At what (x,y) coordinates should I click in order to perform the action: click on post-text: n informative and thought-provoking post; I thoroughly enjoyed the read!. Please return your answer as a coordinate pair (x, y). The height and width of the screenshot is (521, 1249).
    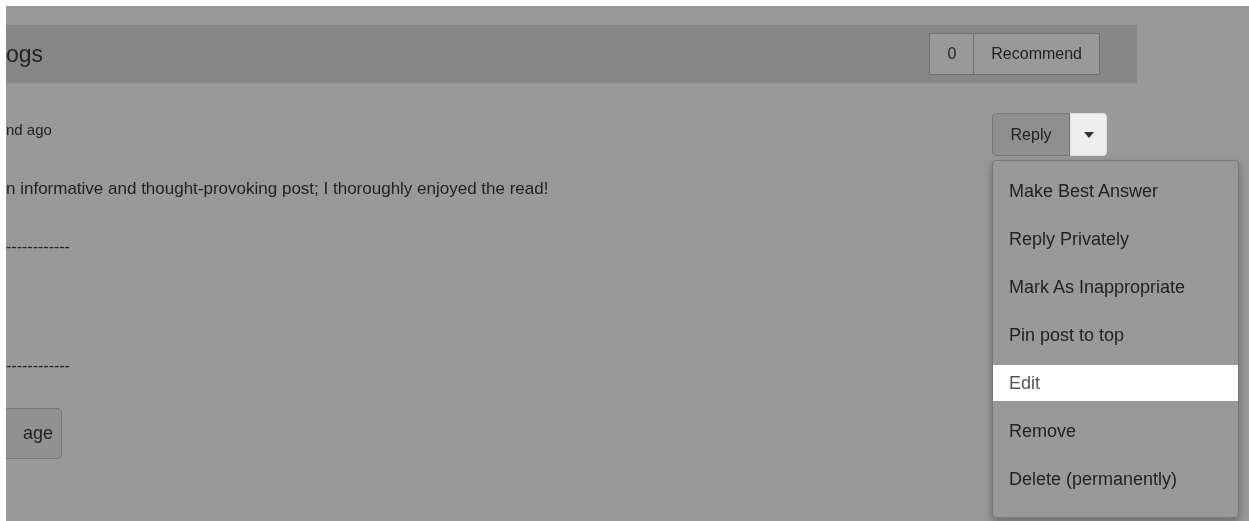
    Looking at the image, I should click on (277, 189).